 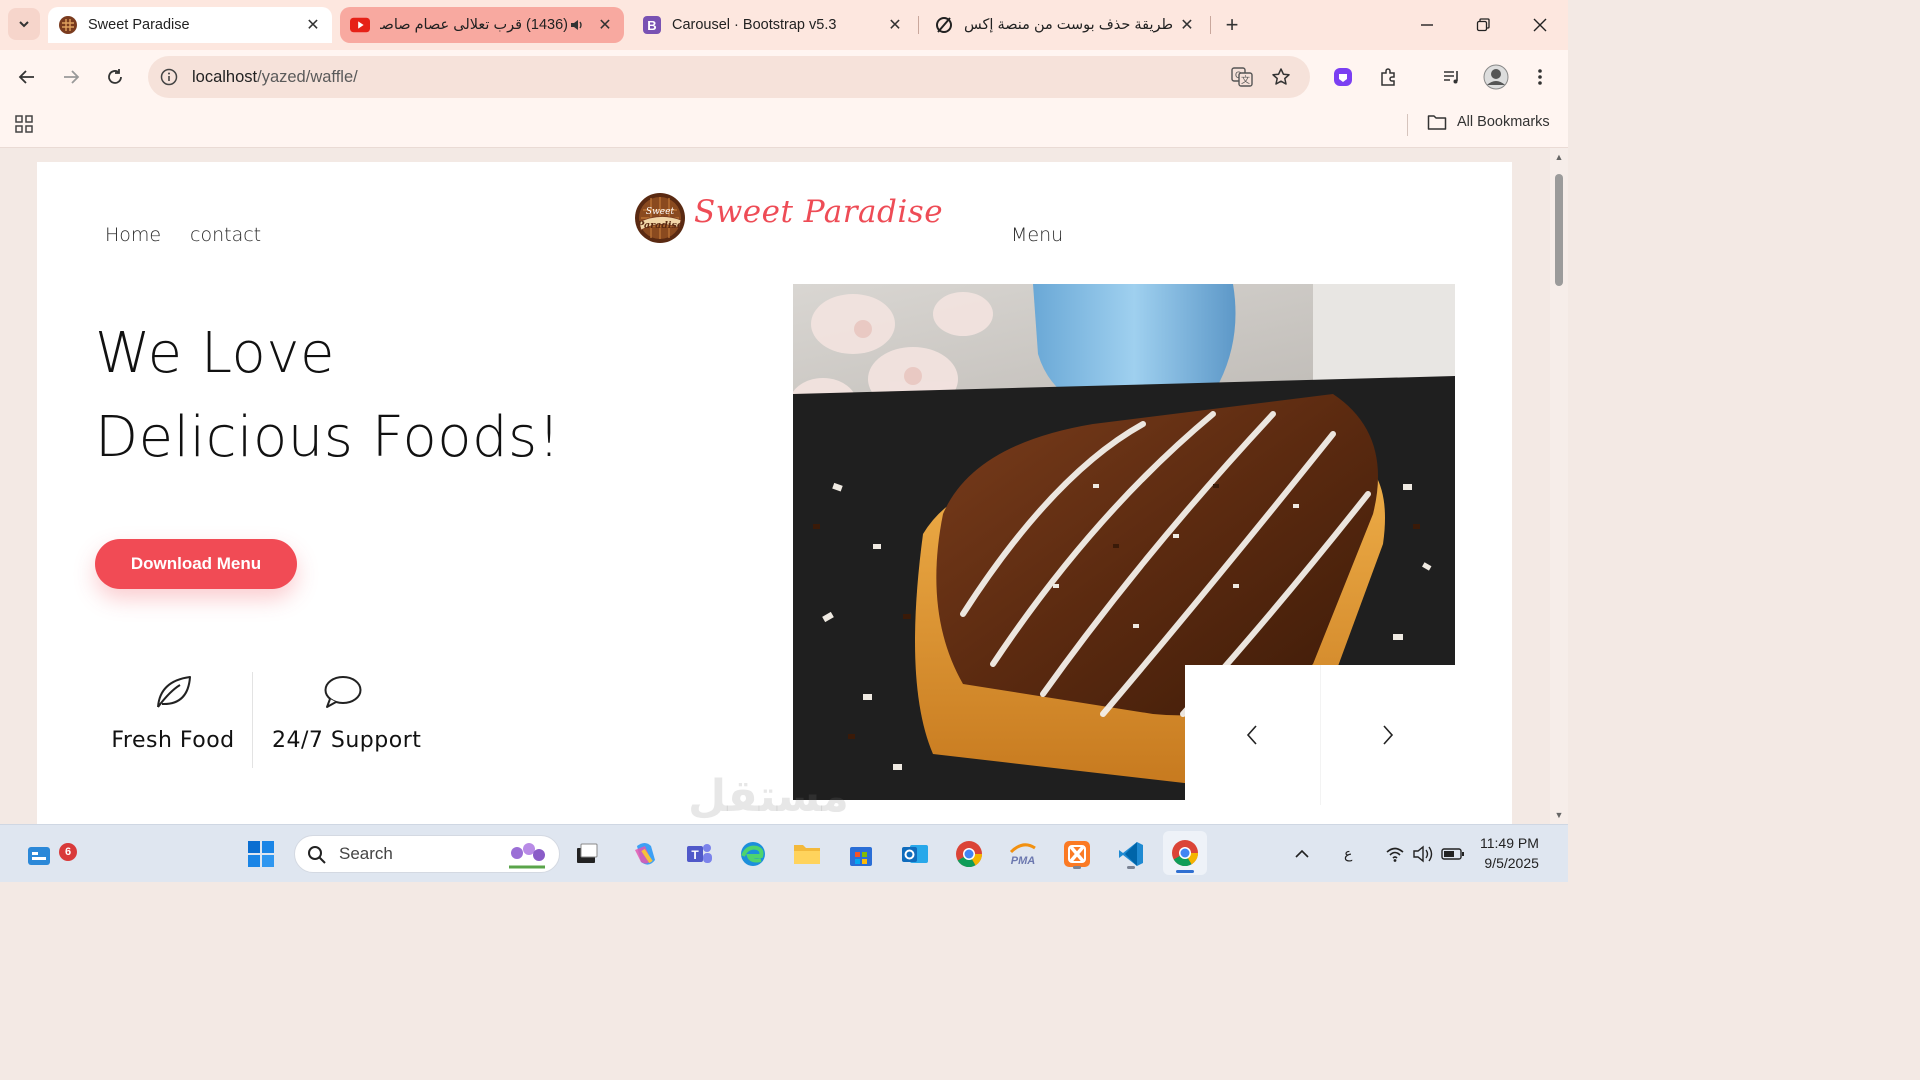 What do you see at coordinates (1453, 854) in the screenshot?
I see `battery-icon` at bounding box center [1453, 854].